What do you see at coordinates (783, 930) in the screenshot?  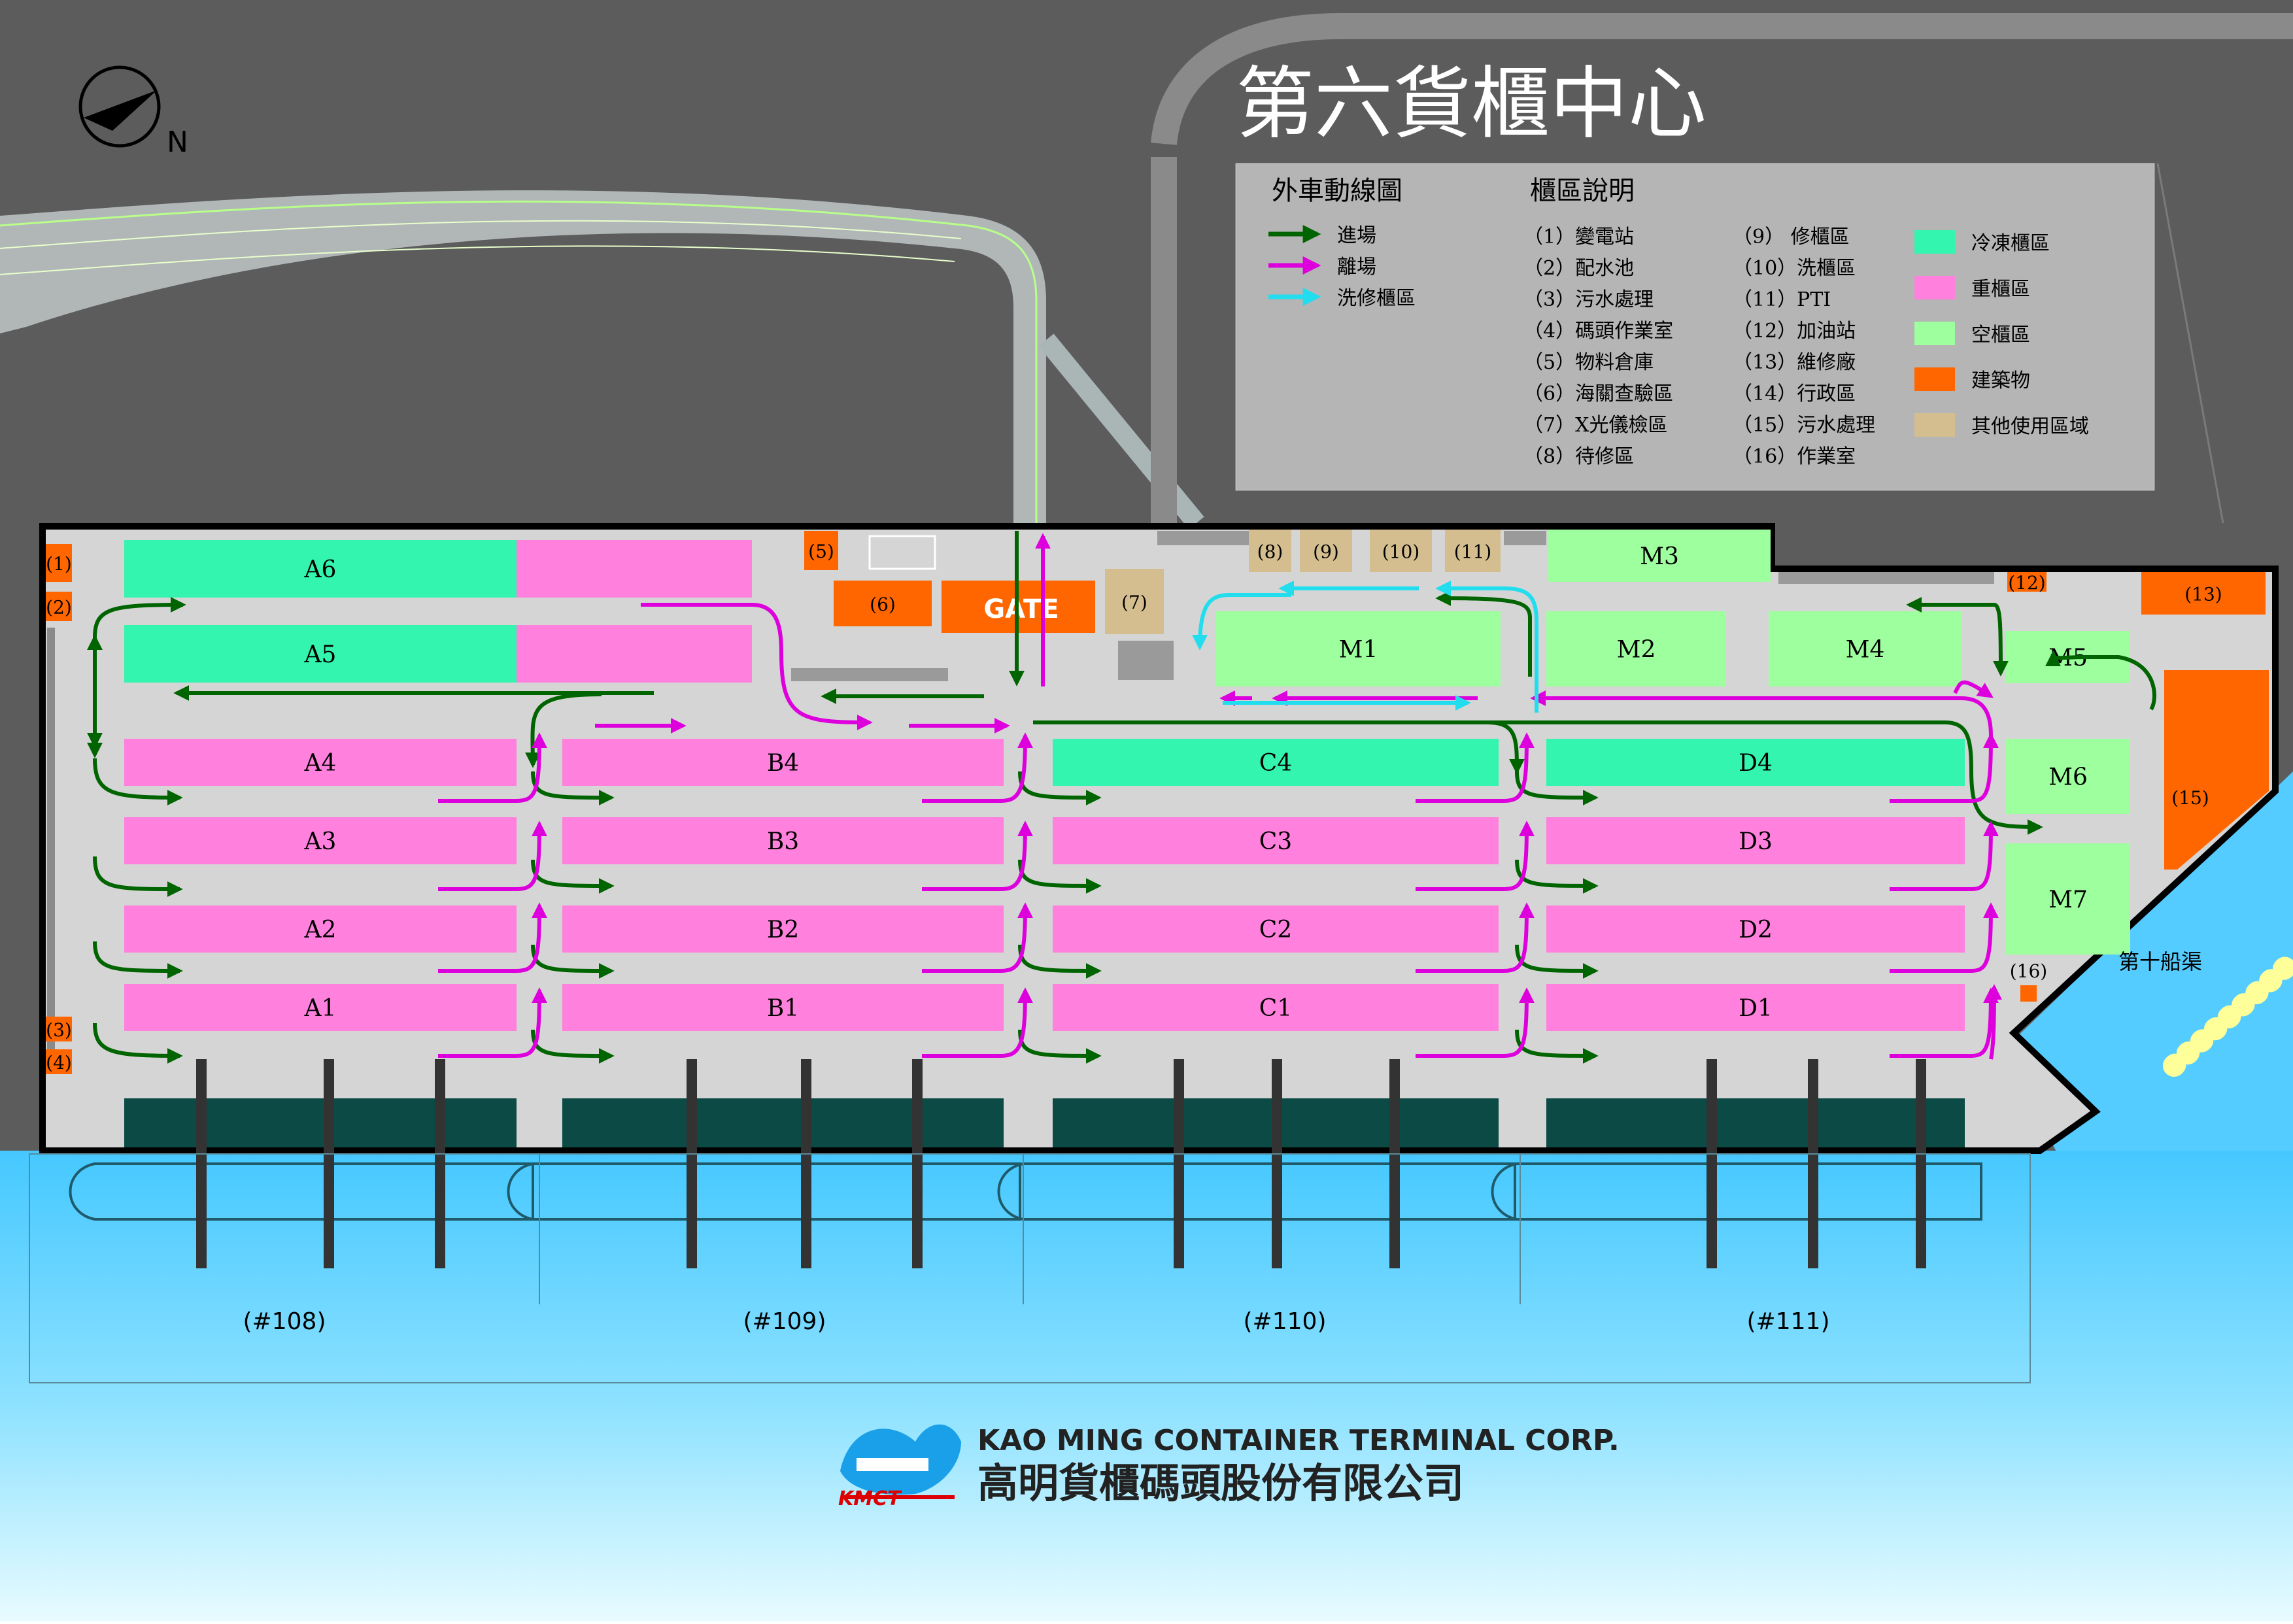 I see `block-label-b2: B2` at bounding box center [783, 930].